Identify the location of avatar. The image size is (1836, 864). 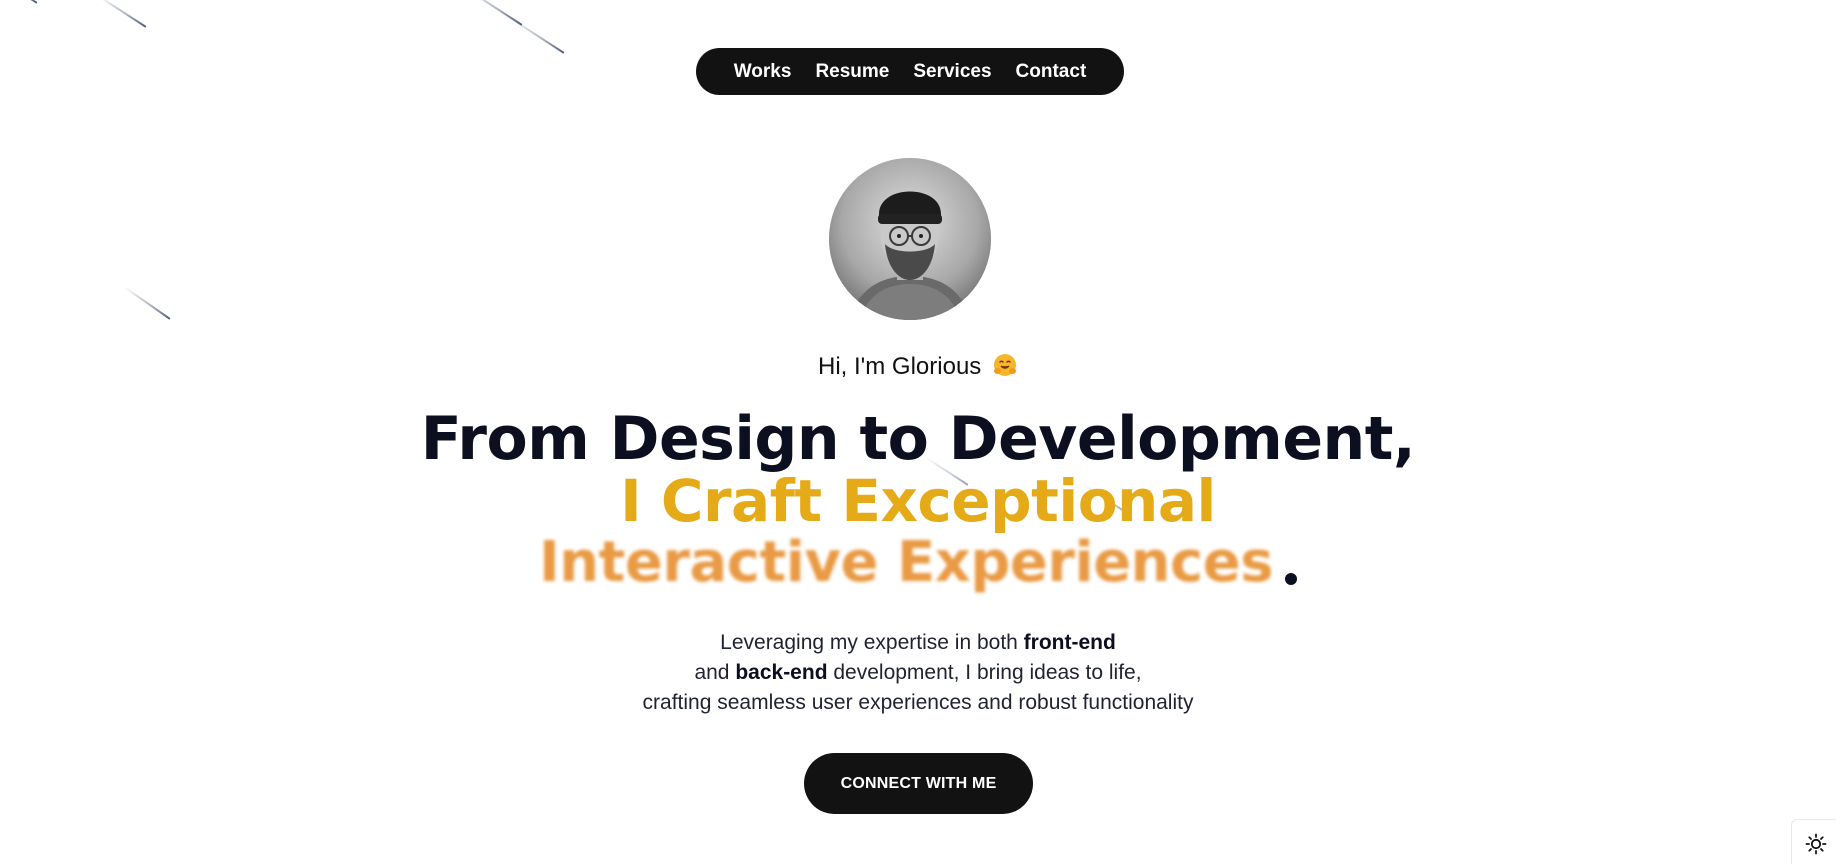
(910, 239).